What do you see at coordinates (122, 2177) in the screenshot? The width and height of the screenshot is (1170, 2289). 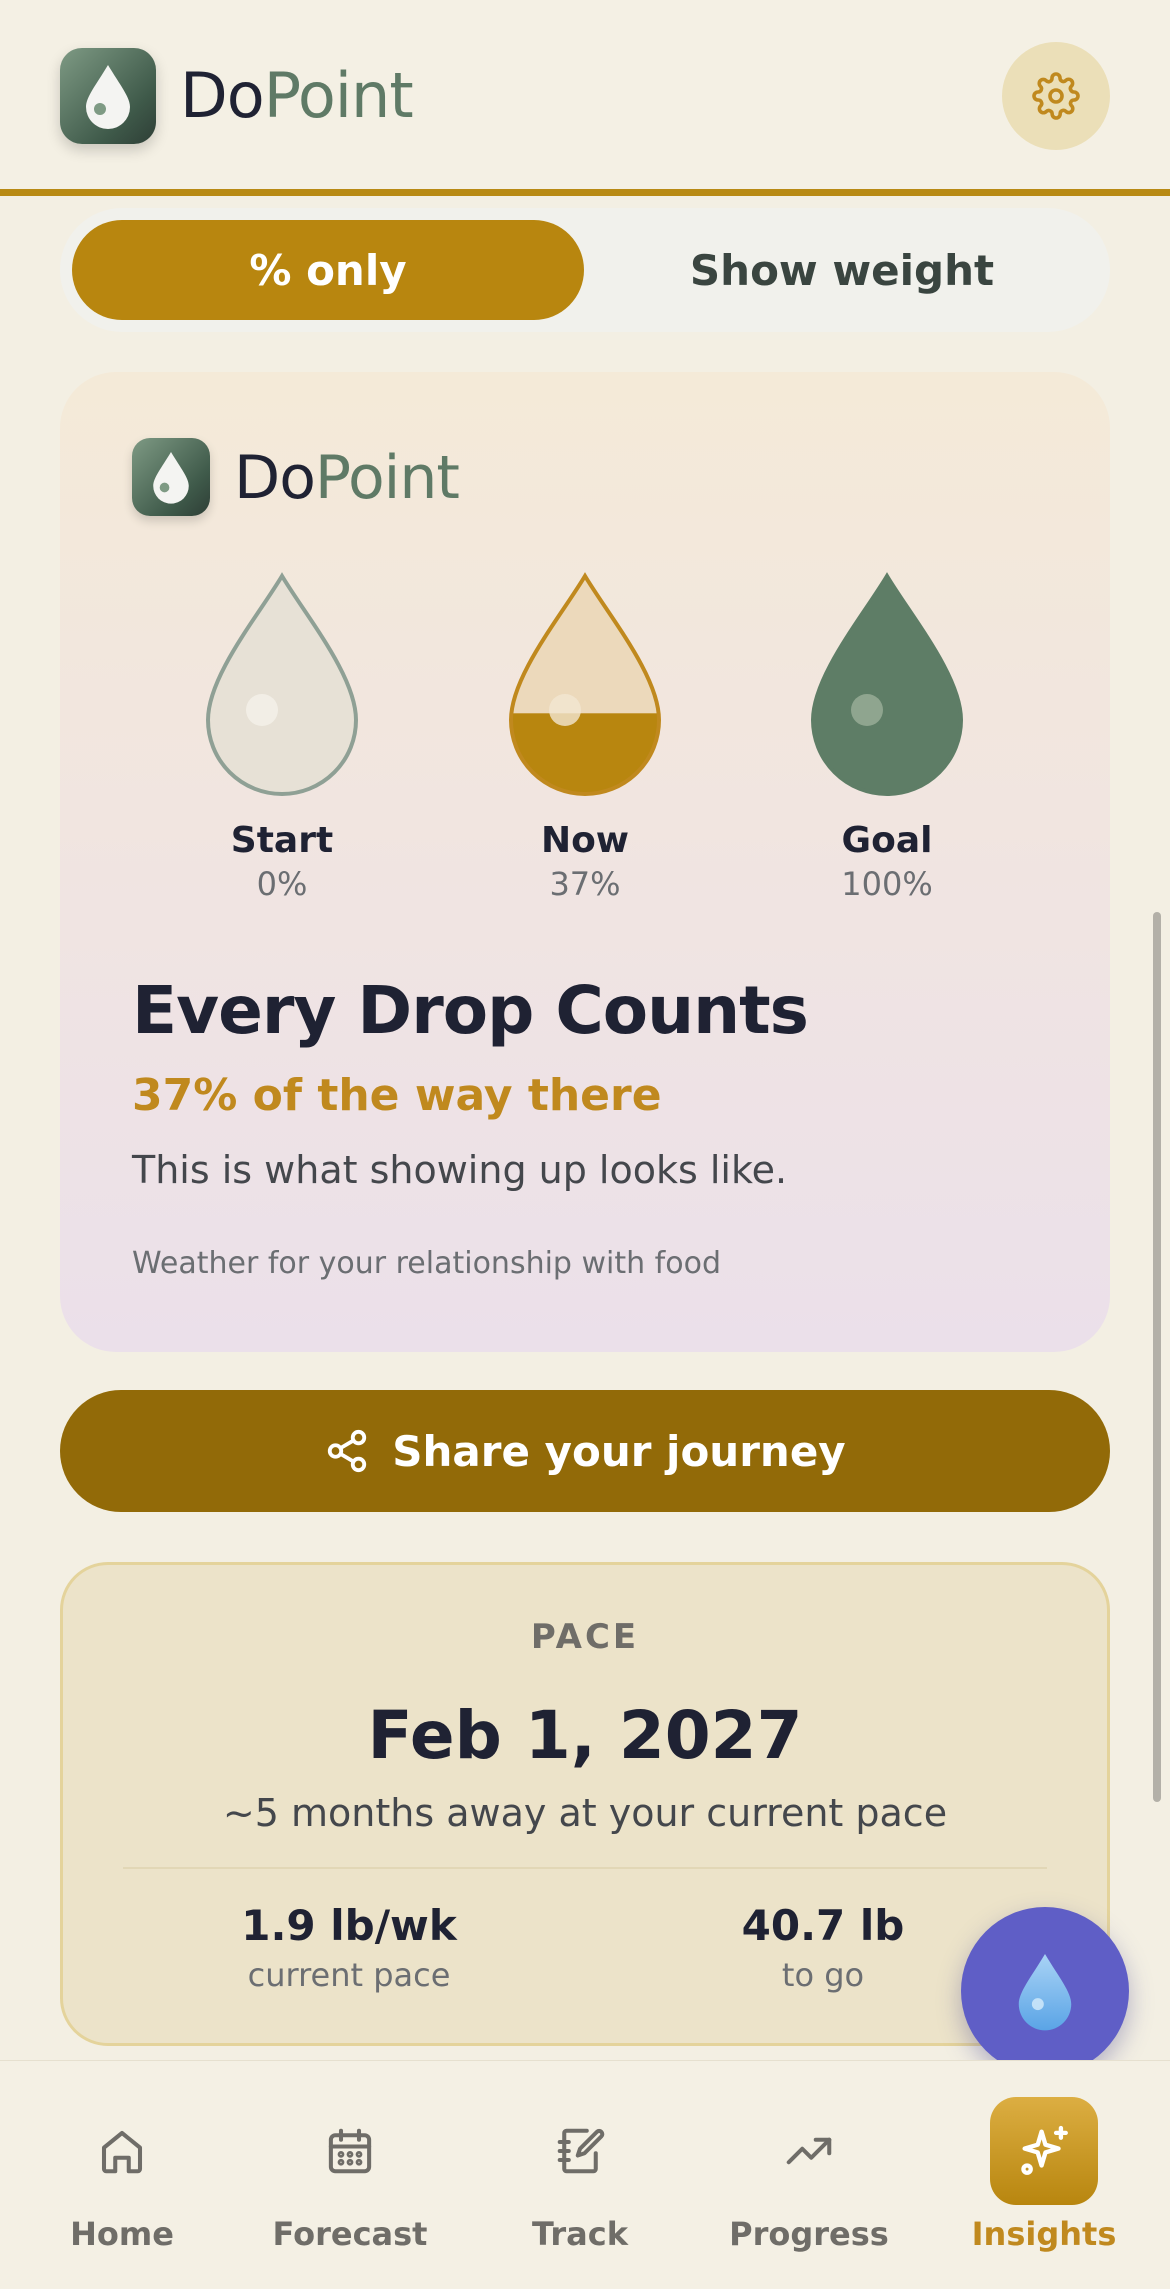 I see `nav-item-home: Home` at bounding box center [122, 2177].